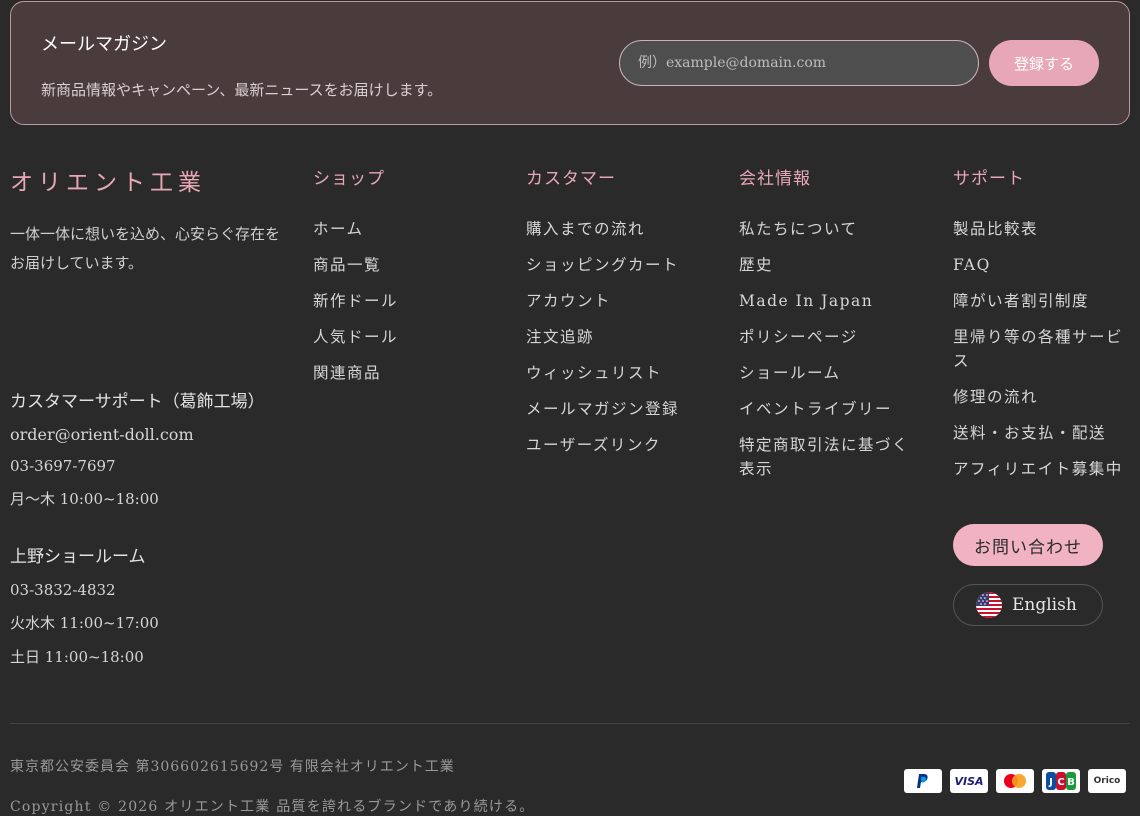 This screenshot has height=816, width=1140. Describe the element at coordinates (1071, 782) in the screenshot. I see `svg-text: B` at that location.